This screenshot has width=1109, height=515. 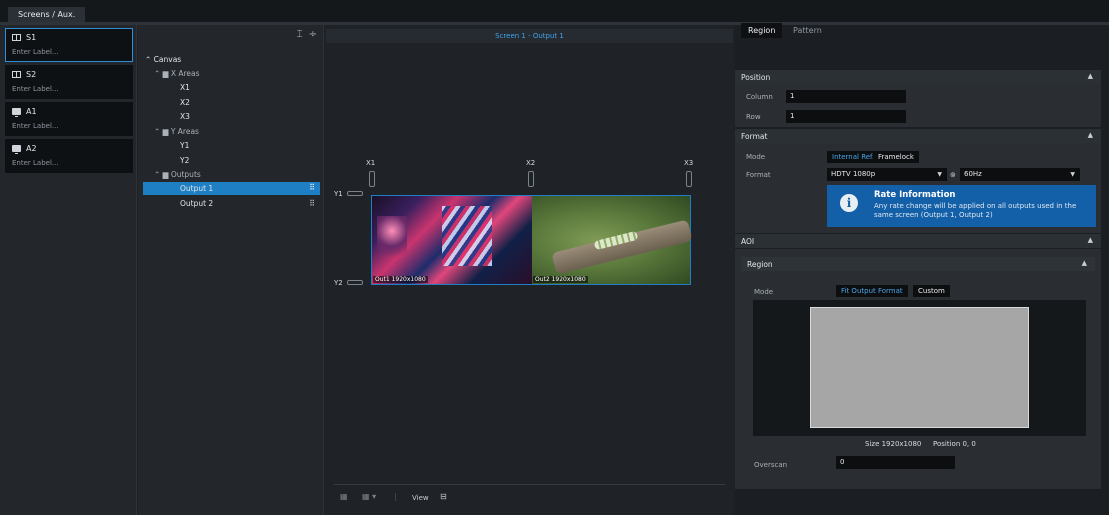 What do you see at coordinates (846, 116) in the screenshot?
I see `row-input: 1` at bounding box center [846, 116].